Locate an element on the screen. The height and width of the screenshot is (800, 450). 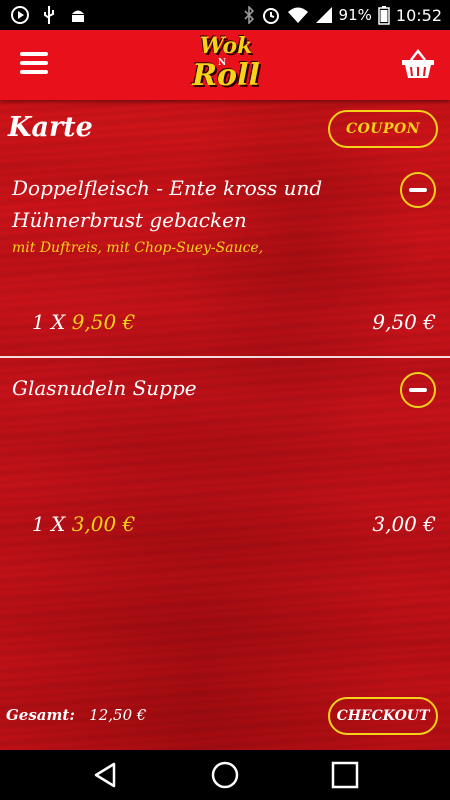
play-icon is located at coordinates (20, 15).